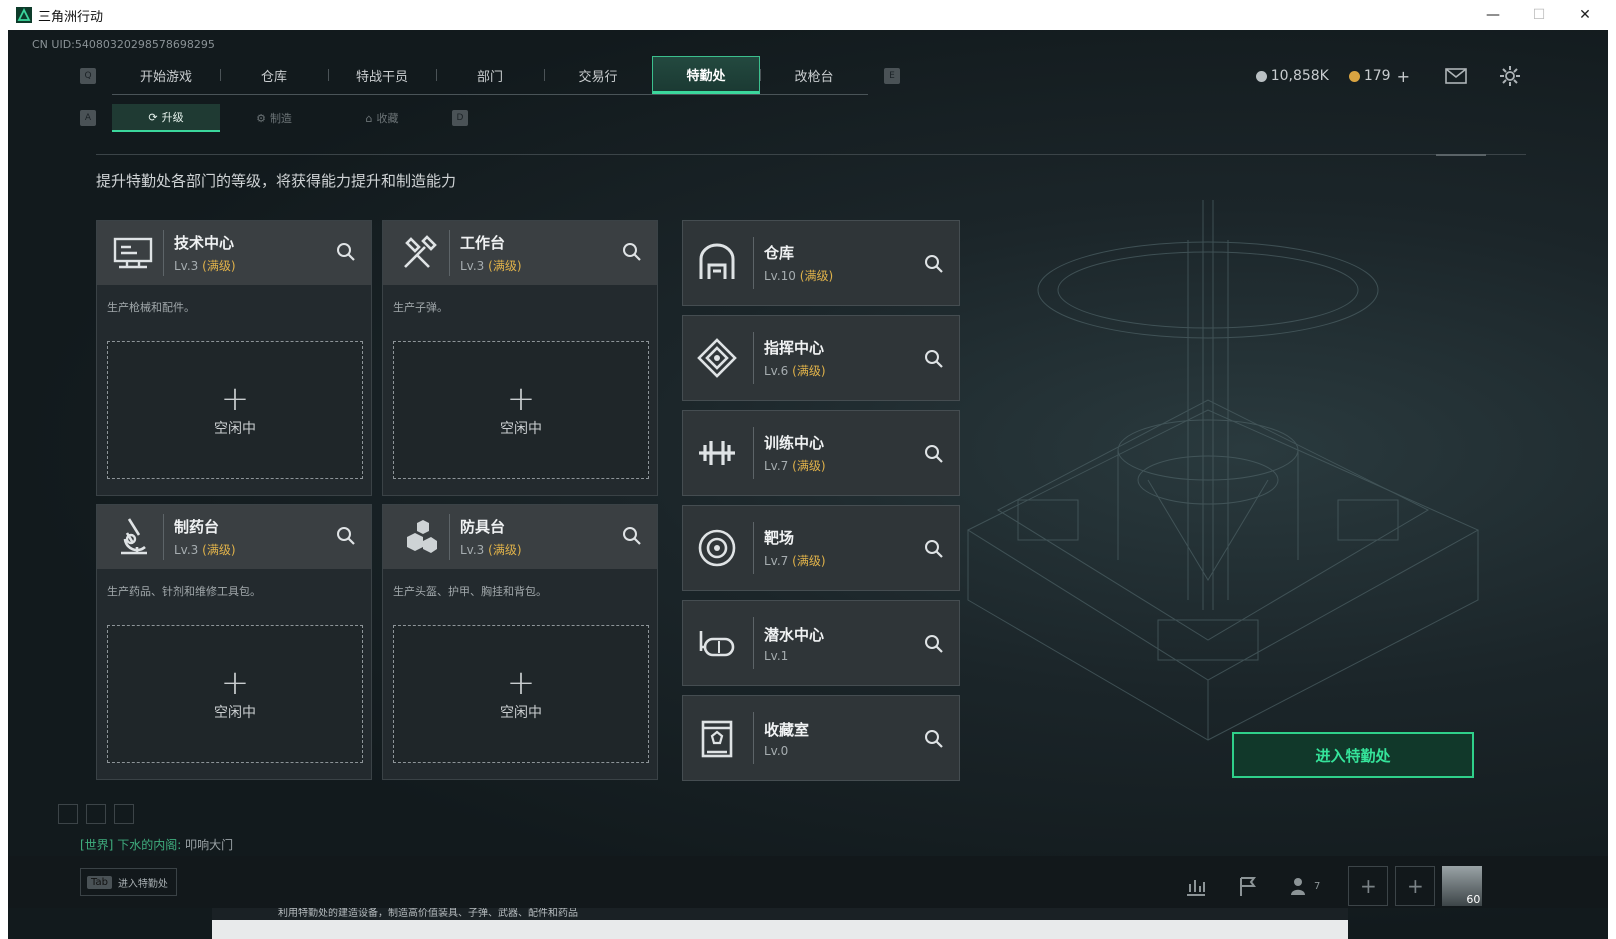 This screenshot has height=939, width=1616. I want to click on tab-warehouse: 仓库, so click(274, 75).